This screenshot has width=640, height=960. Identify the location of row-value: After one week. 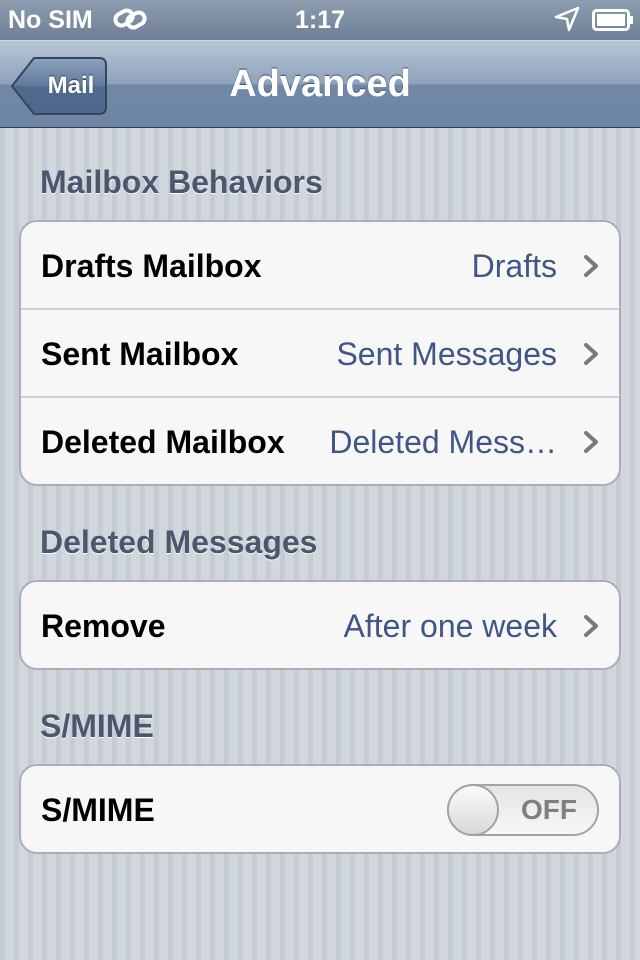
(450, 626).